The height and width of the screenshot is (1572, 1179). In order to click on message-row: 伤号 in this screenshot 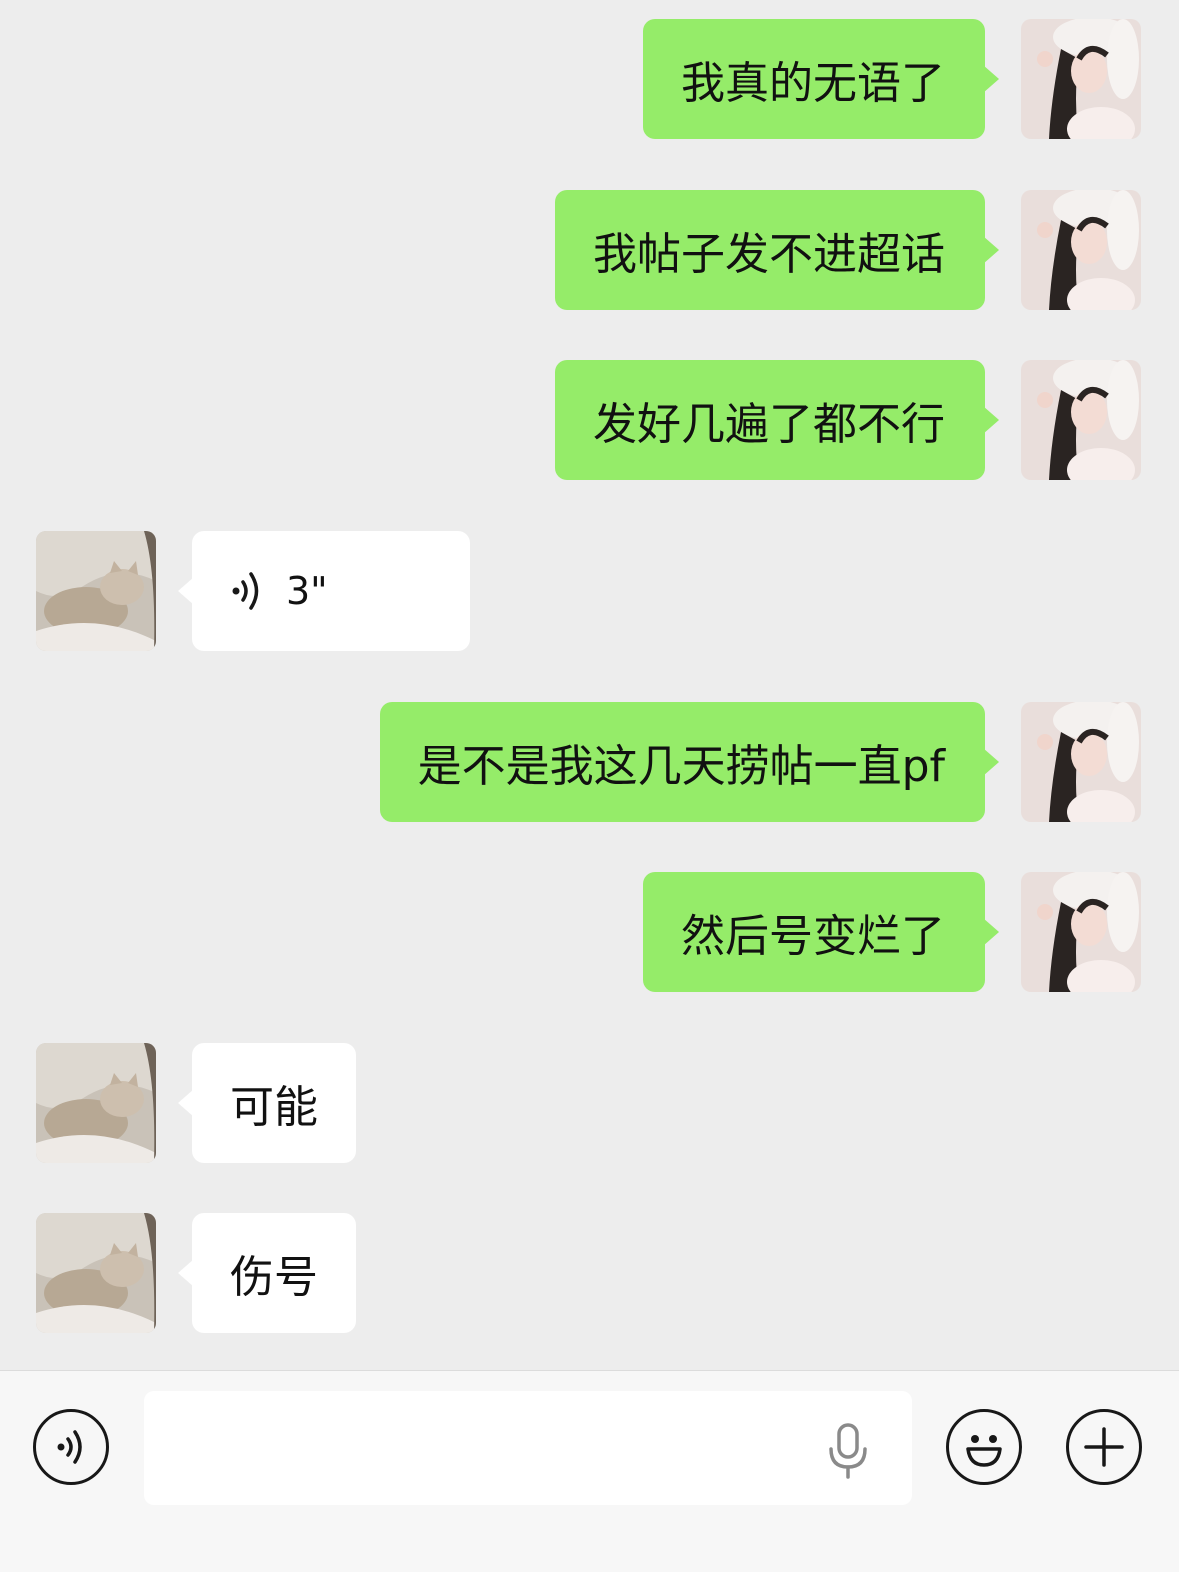, I will do `click(589, 1273)`.